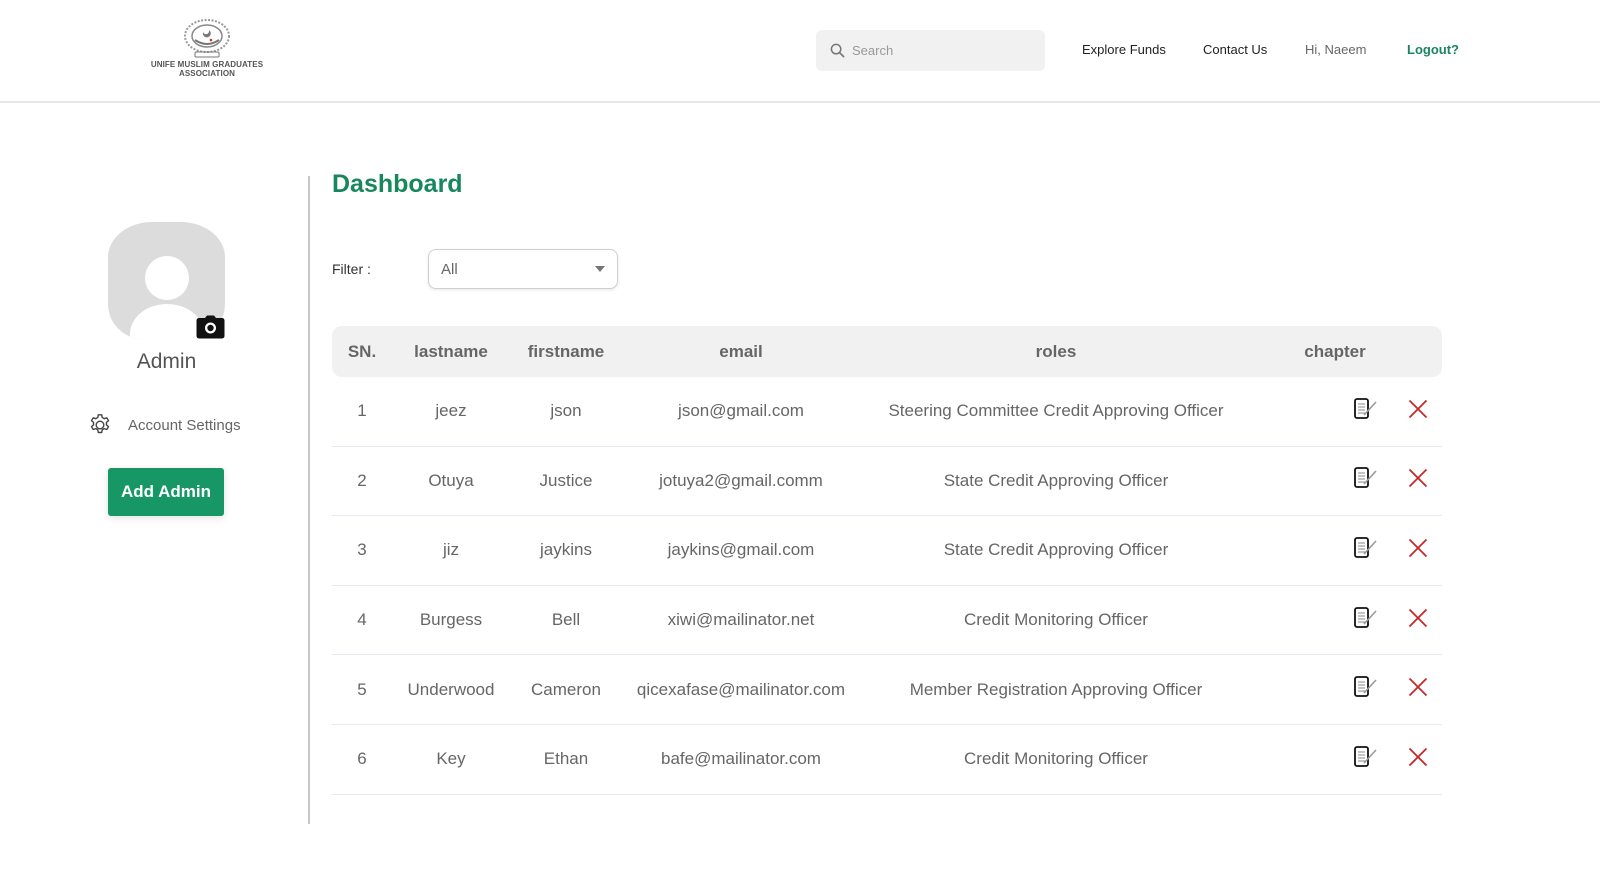 This screenshot has width=1600, height=896. What do you see at coordinates (362, 480) in the screenshot?
I see `cell-sn: 2` at bounding box center [362, 480].